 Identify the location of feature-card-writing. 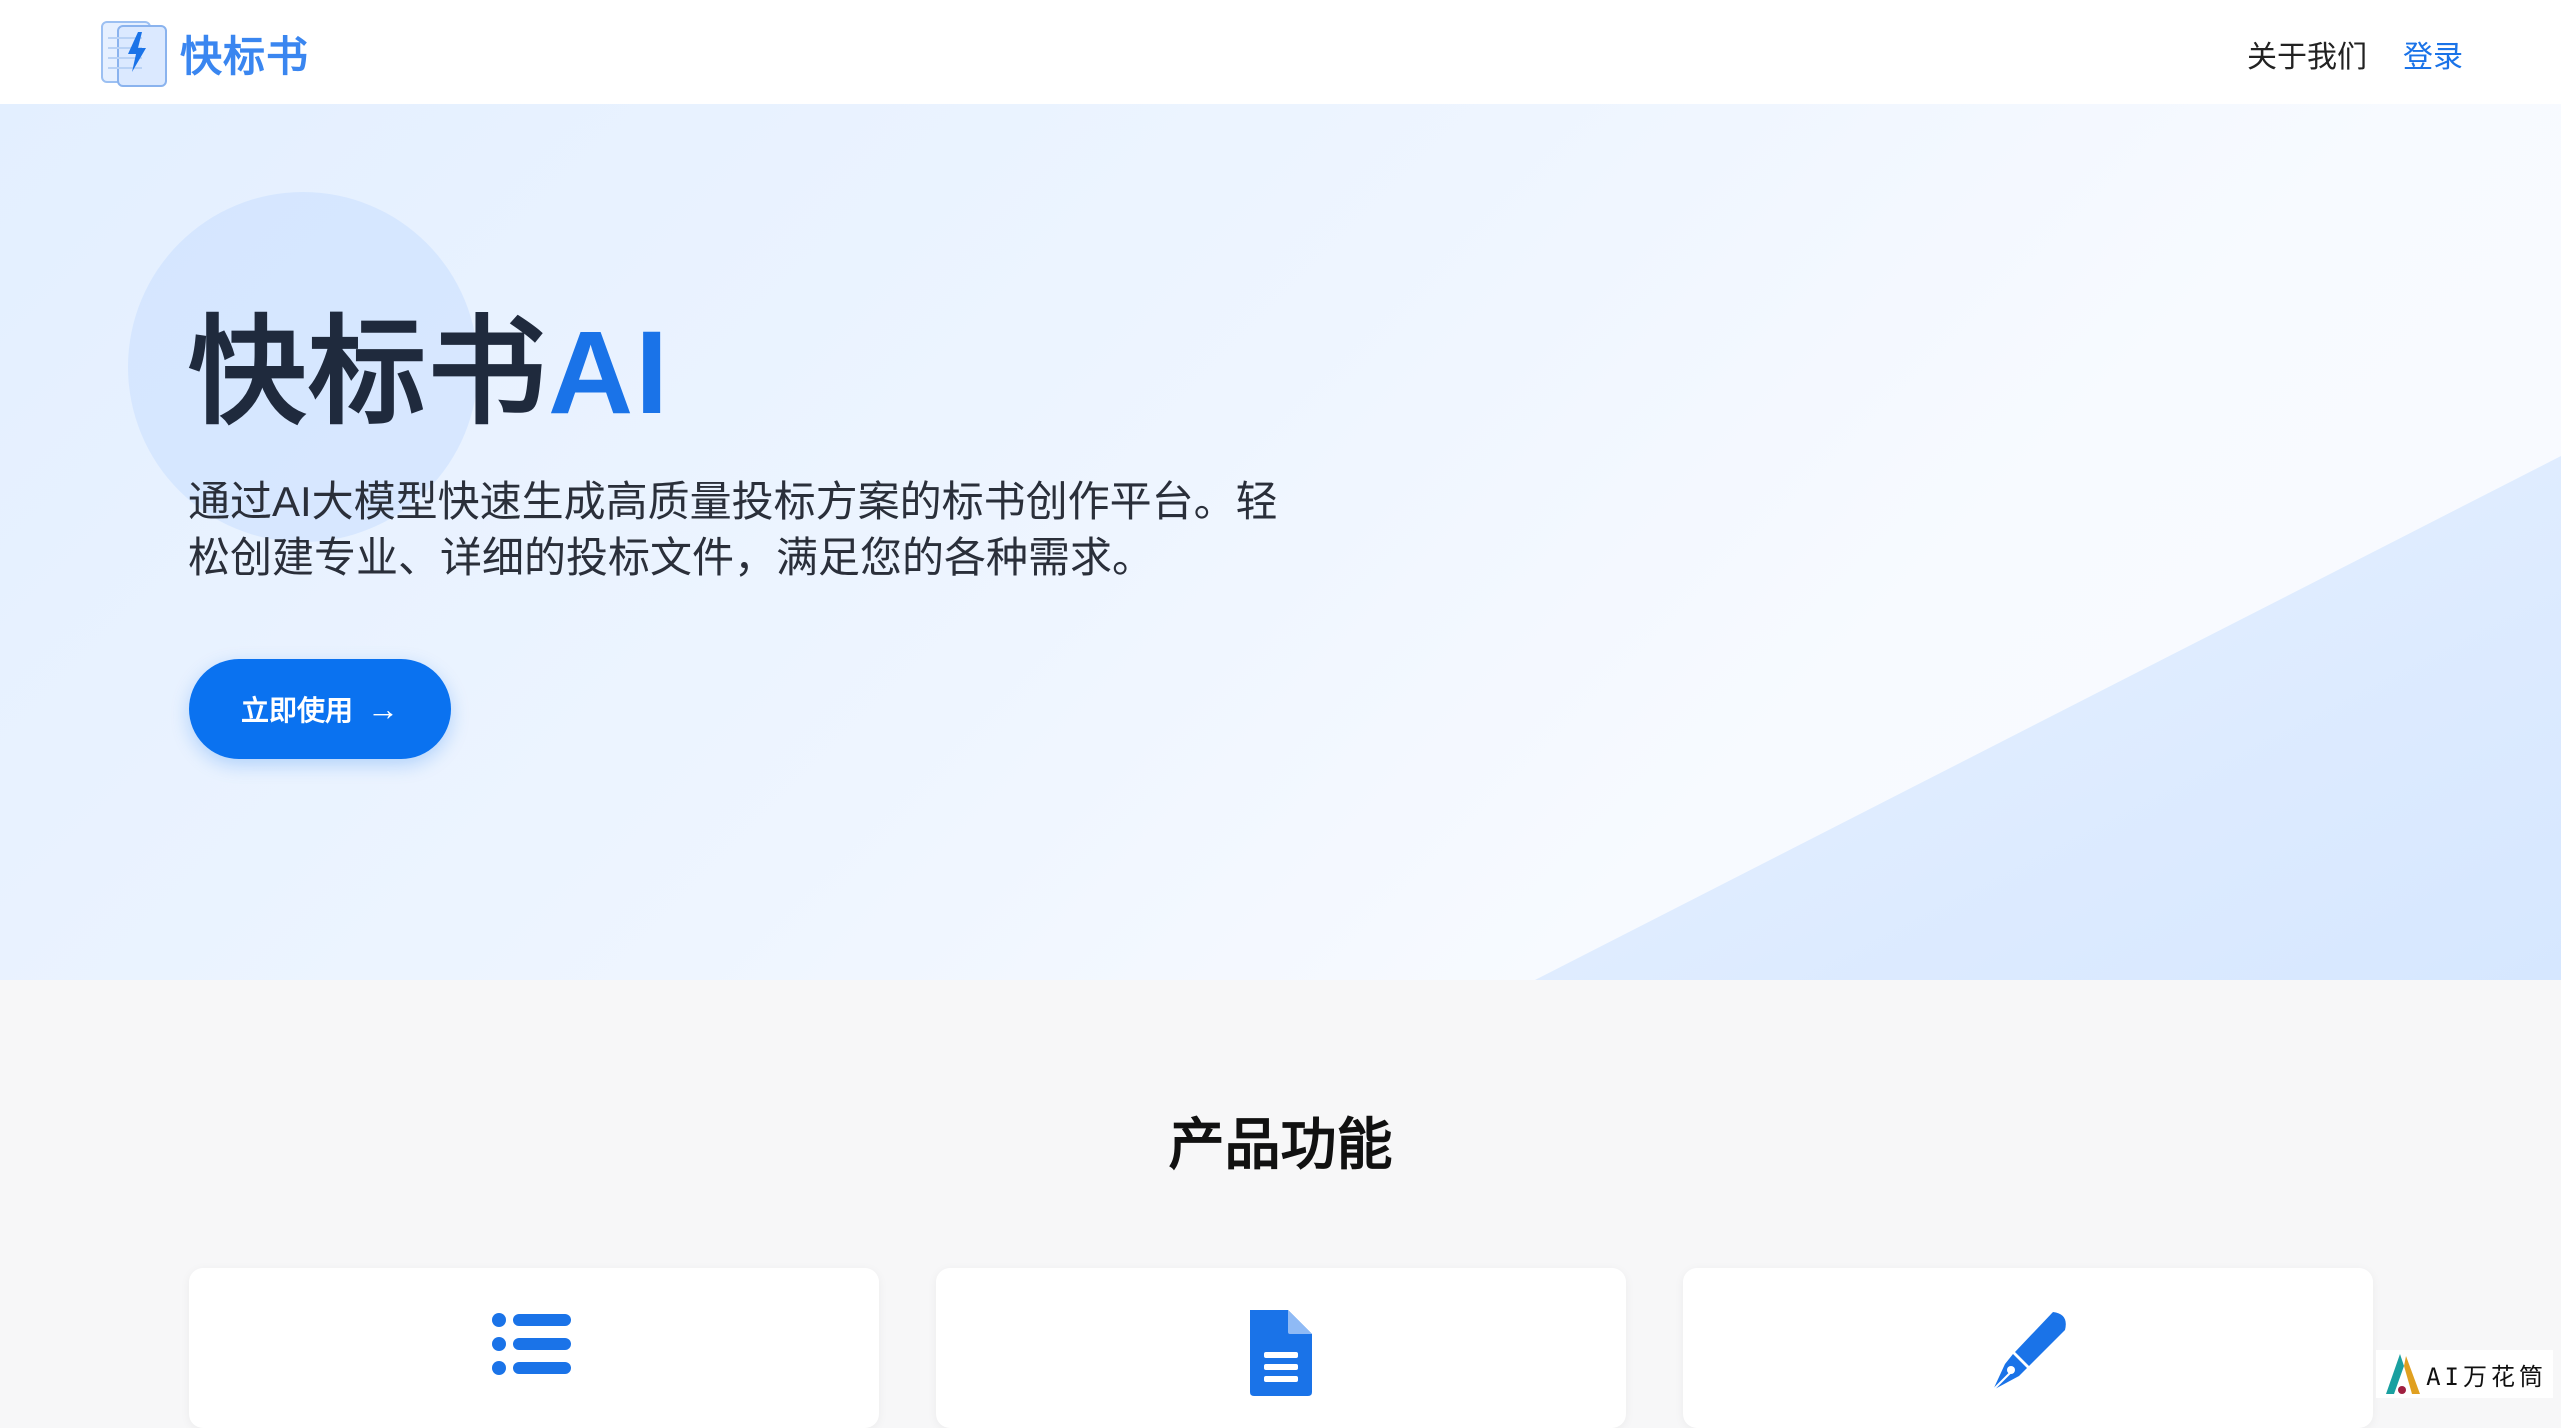
(2028, 1348).